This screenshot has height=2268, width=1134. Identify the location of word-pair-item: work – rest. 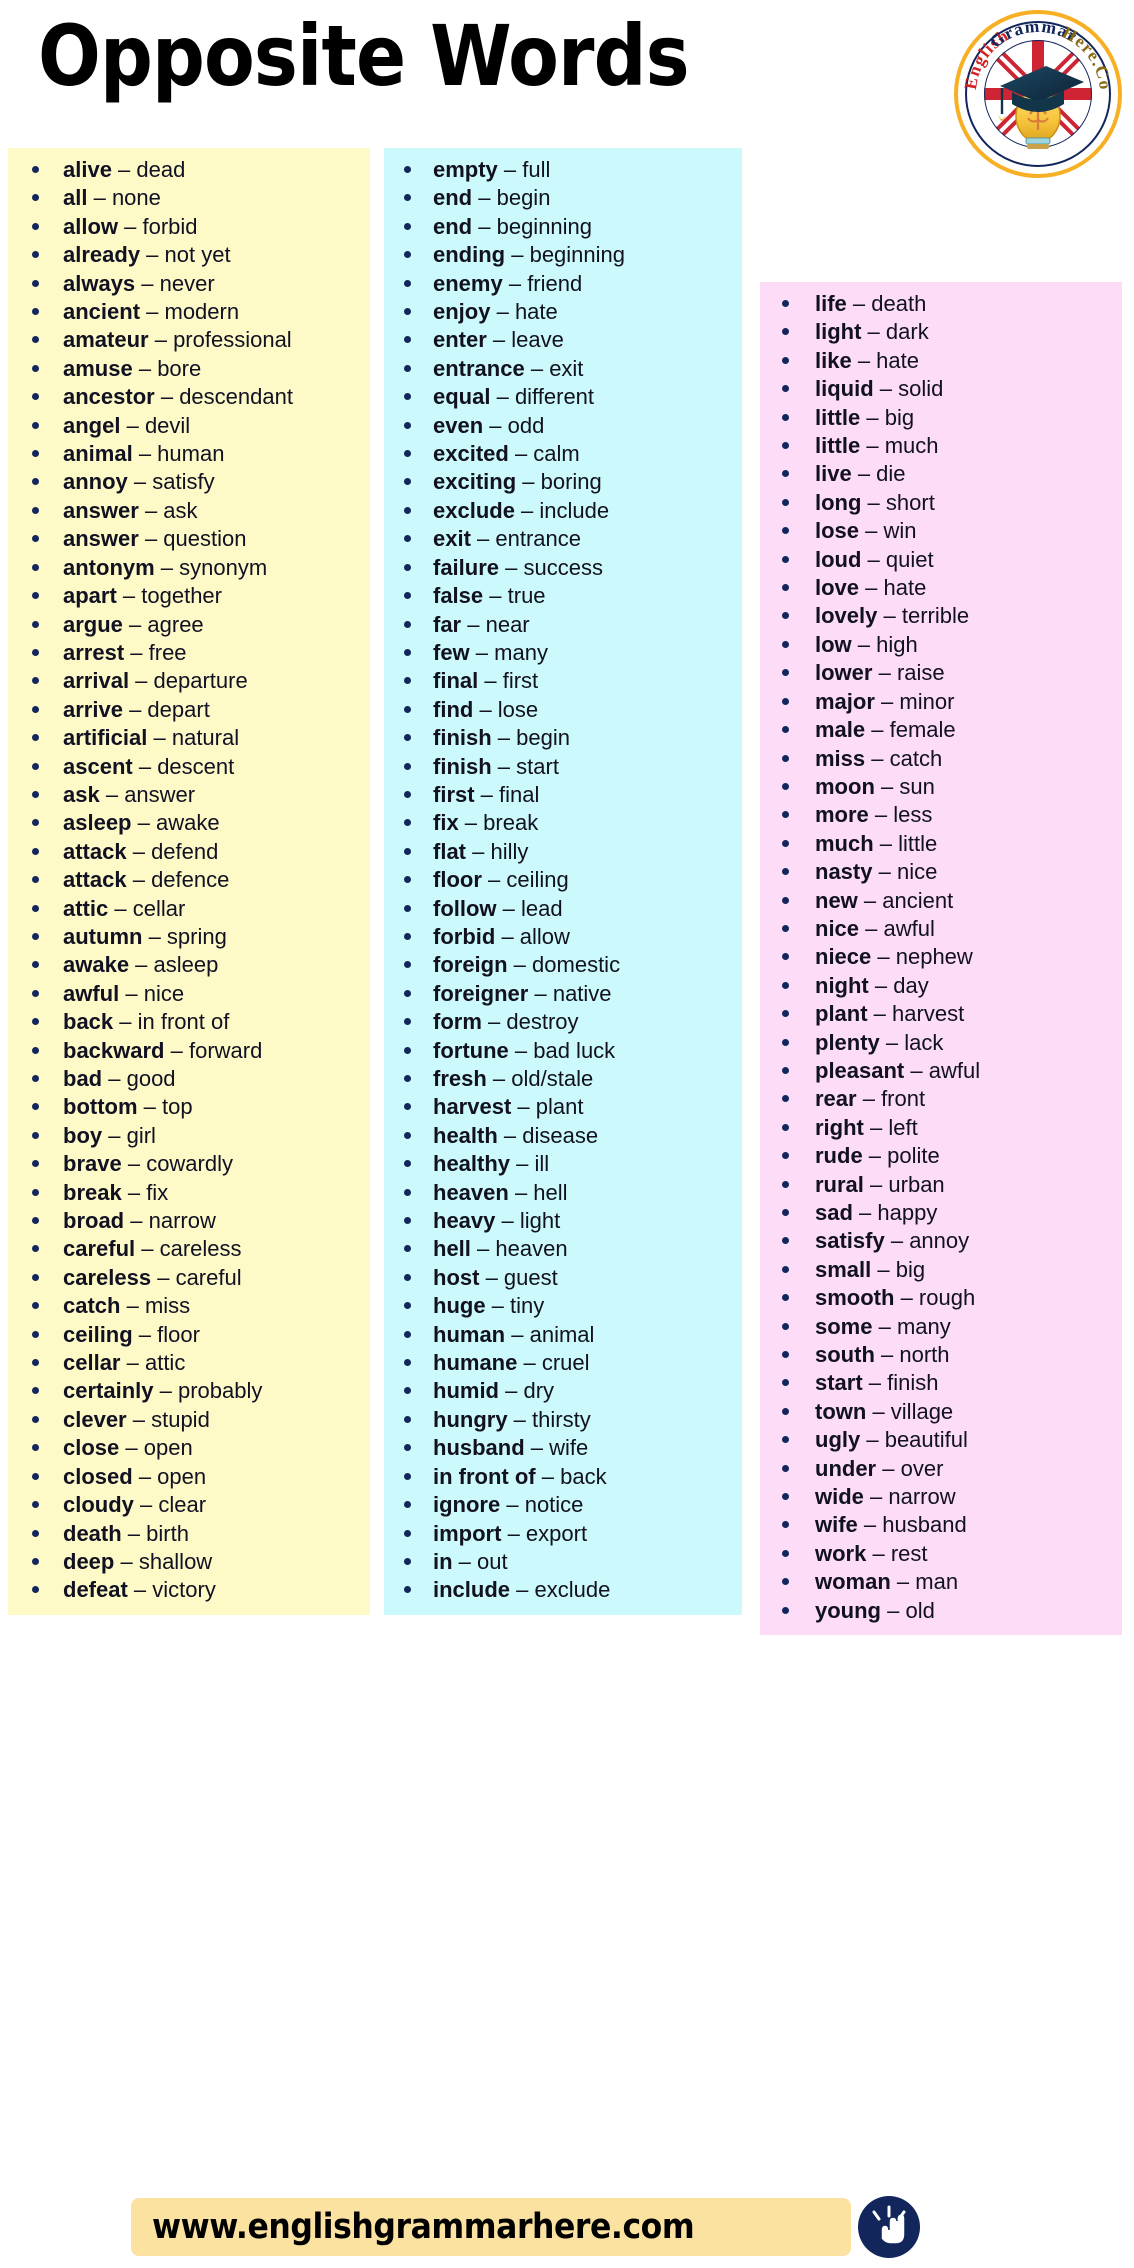
(941, 1554).